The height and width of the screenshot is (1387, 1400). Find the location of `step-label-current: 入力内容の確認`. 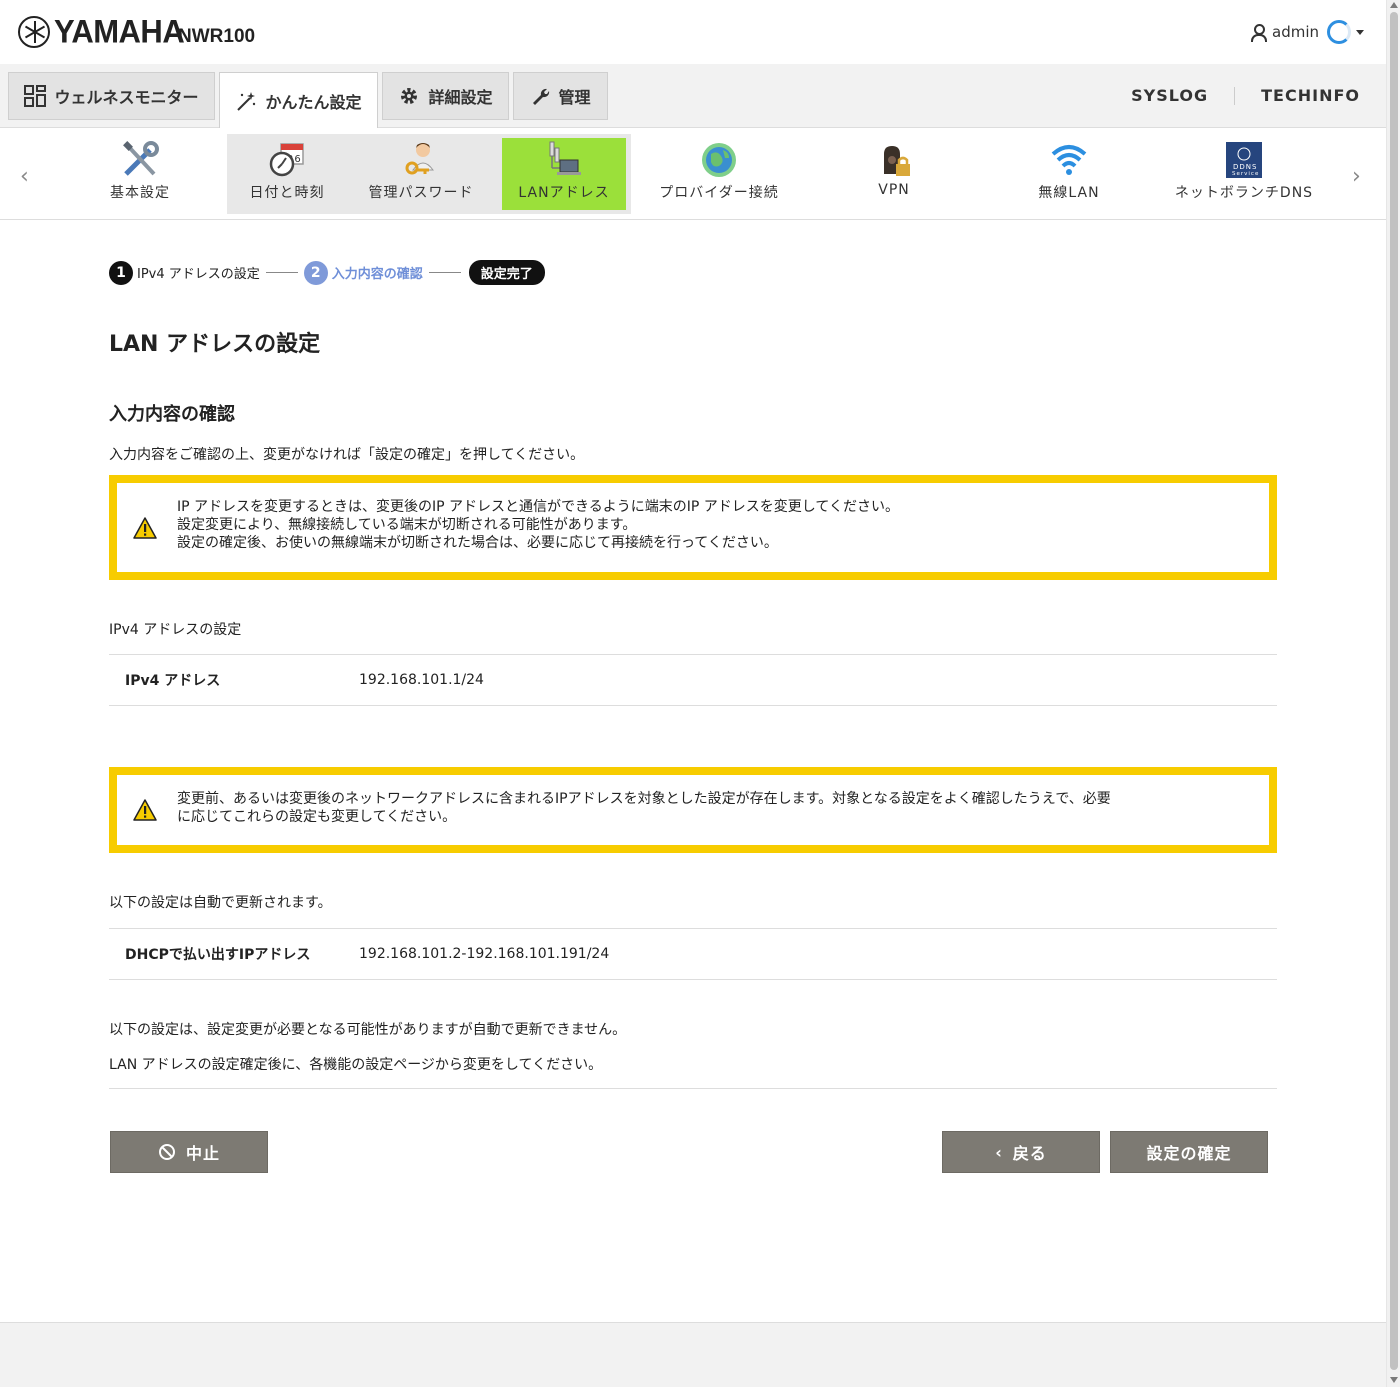

step-label-current: 入力内容の確認 is located at coordinates (377, 274).